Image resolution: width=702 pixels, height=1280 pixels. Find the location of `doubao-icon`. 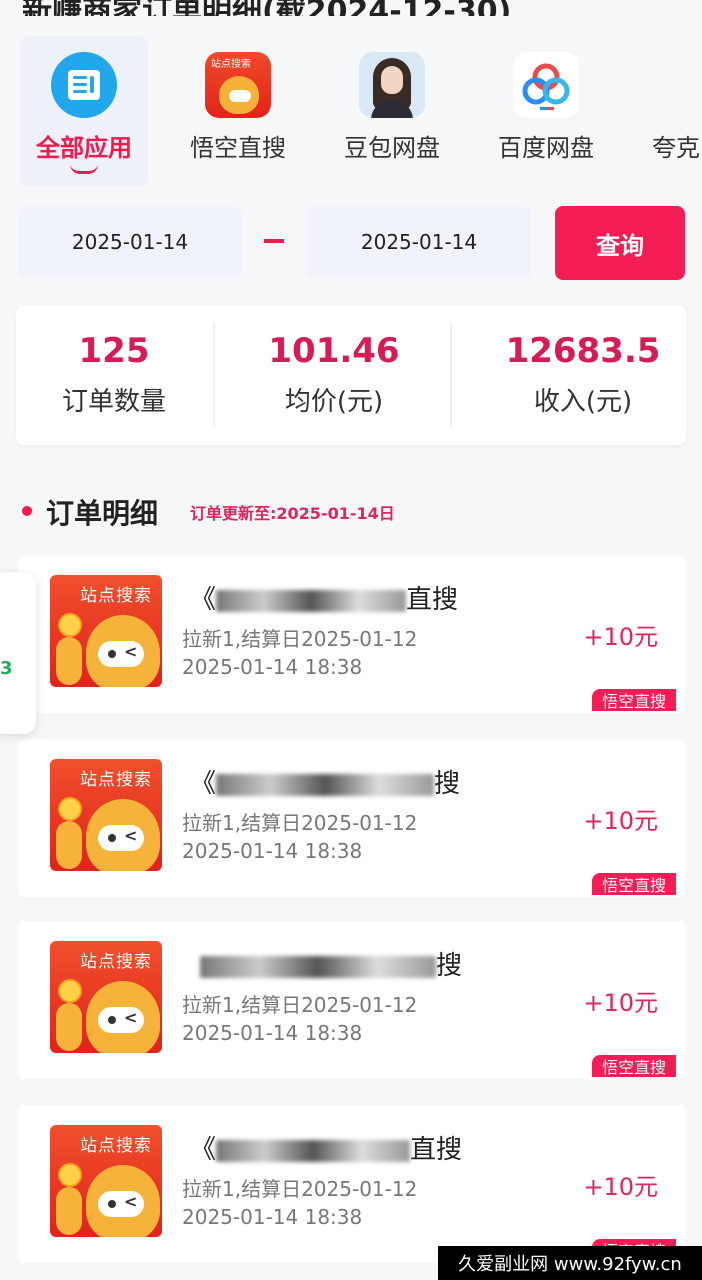

doubao-icon is located at coordinates (392, 85).